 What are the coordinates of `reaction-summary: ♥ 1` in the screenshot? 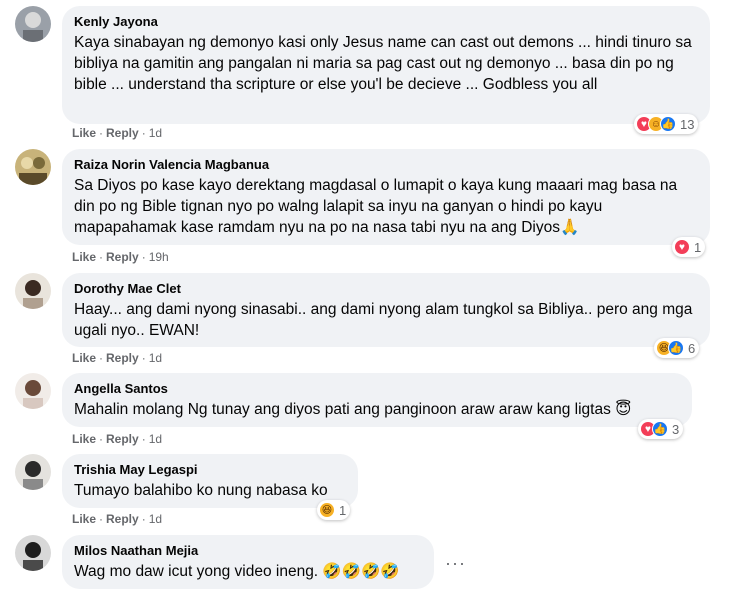 It's located at (689, 247).